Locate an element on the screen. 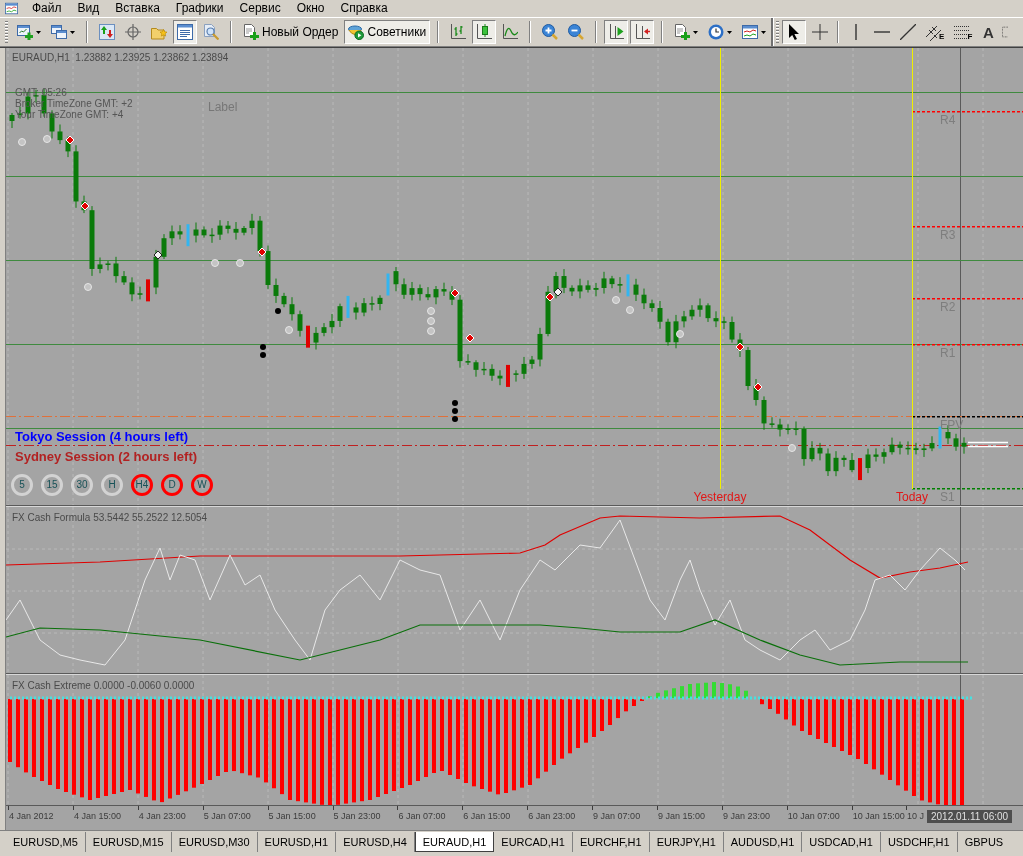 The width and height of the screenshot is (1023, 856). indicator-title: FX Cash Extreme 0.0000 -0.0060 0.0000 is located at coordinates (103, 685).